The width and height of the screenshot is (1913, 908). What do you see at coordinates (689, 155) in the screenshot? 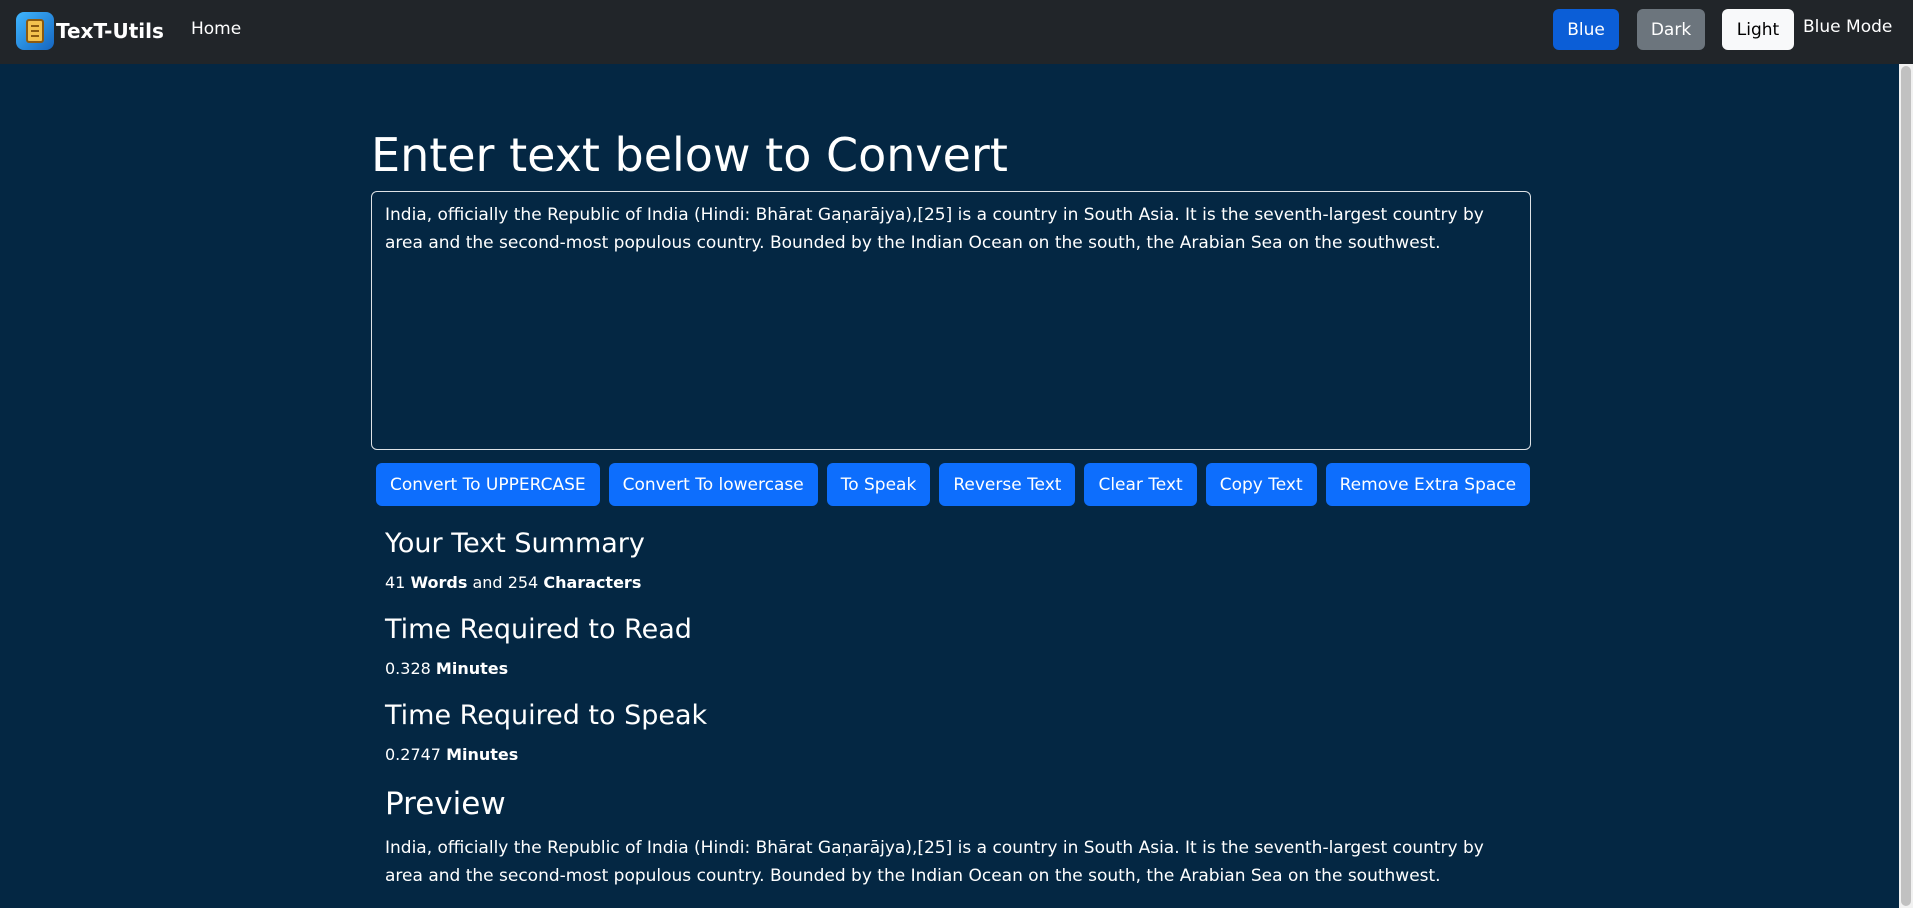
I see `page-title: Enter text below to Convert` at bounding box center [689, 155].